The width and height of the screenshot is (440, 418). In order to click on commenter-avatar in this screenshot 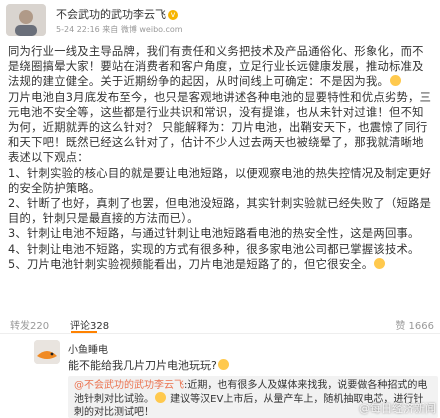, I will do `click(47, 352)`.